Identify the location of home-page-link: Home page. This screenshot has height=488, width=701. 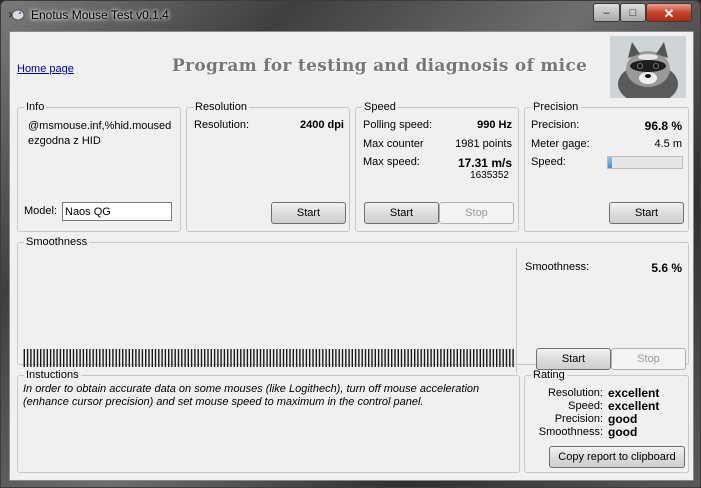
(45, 69).